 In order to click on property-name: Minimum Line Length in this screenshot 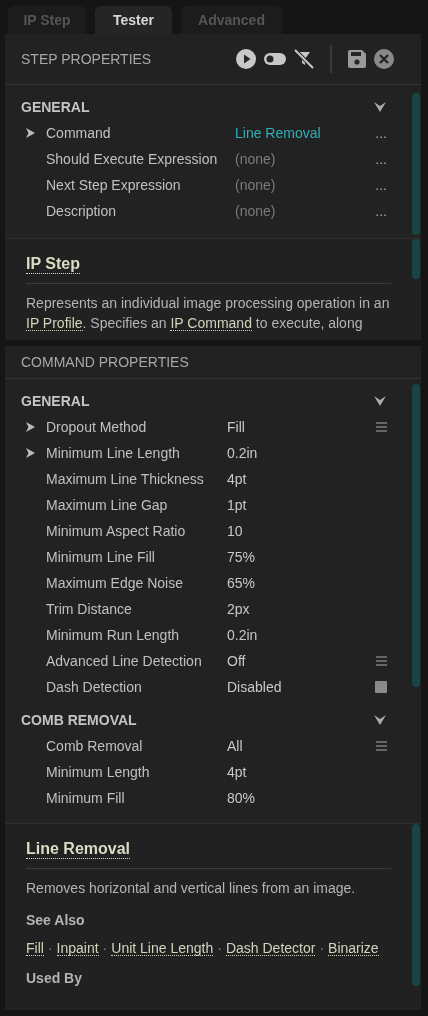, I will do `click(113, 453)`.